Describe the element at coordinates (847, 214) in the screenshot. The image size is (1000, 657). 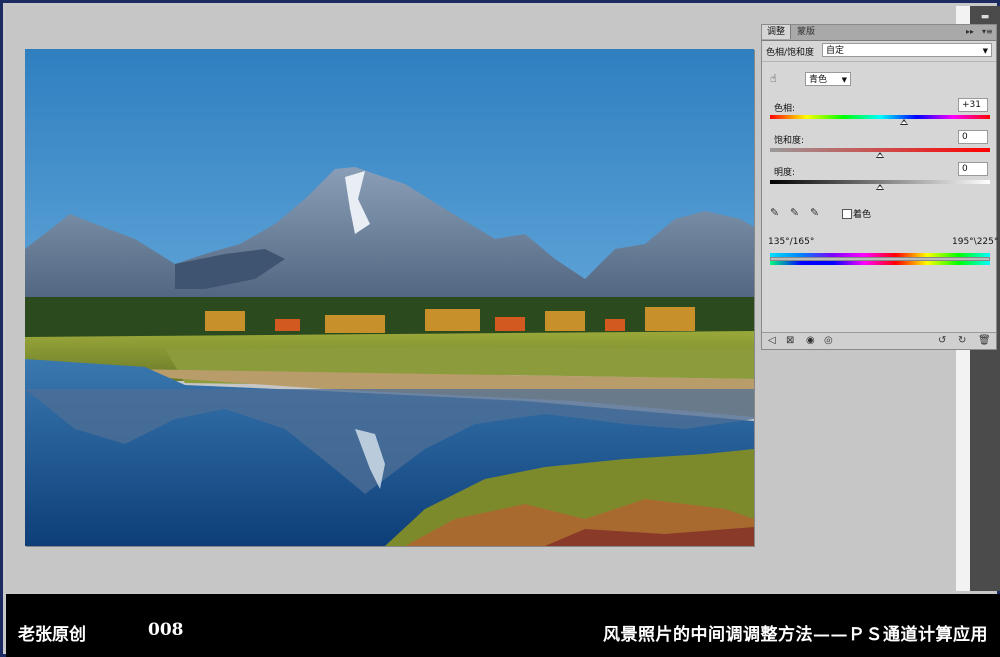
I see `colorize-checkbox` at that location.